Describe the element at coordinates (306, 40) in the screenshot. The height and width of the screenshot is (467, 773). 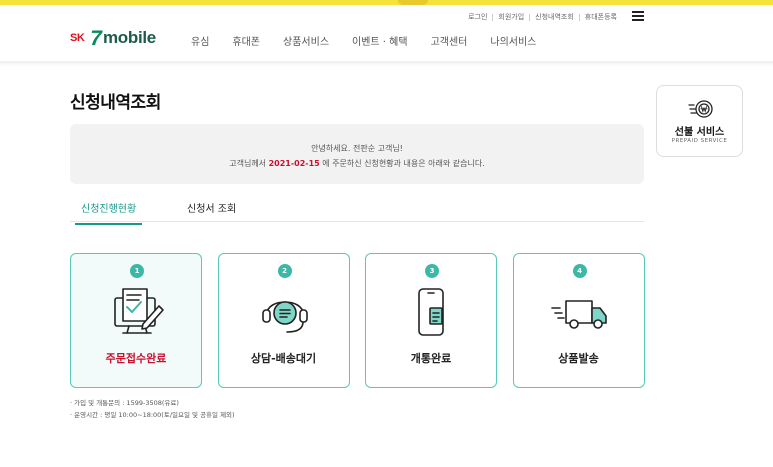
I see `nav-product-service: 상품서비스` at that location.